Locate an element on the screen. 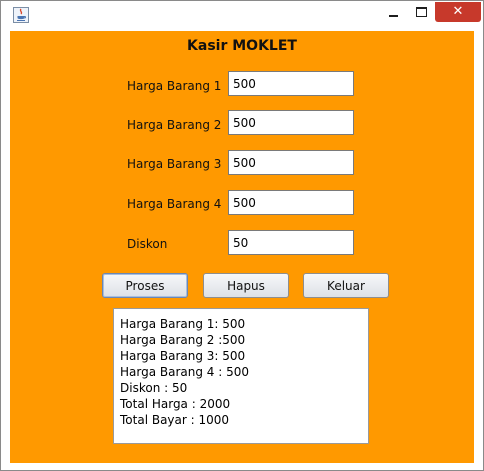 The height and width of the screenshot is (471, 484). result-line: Total Bayar : 1000 is located at coordinates (175, 420).